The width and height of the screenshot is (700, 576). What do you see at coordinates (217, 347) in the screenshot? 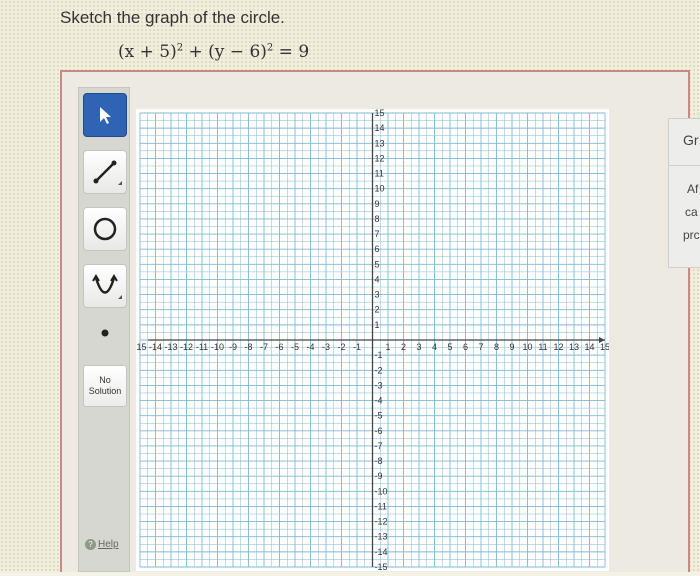
I see `x-tick-label: -10` at bounding box center [217, 347].